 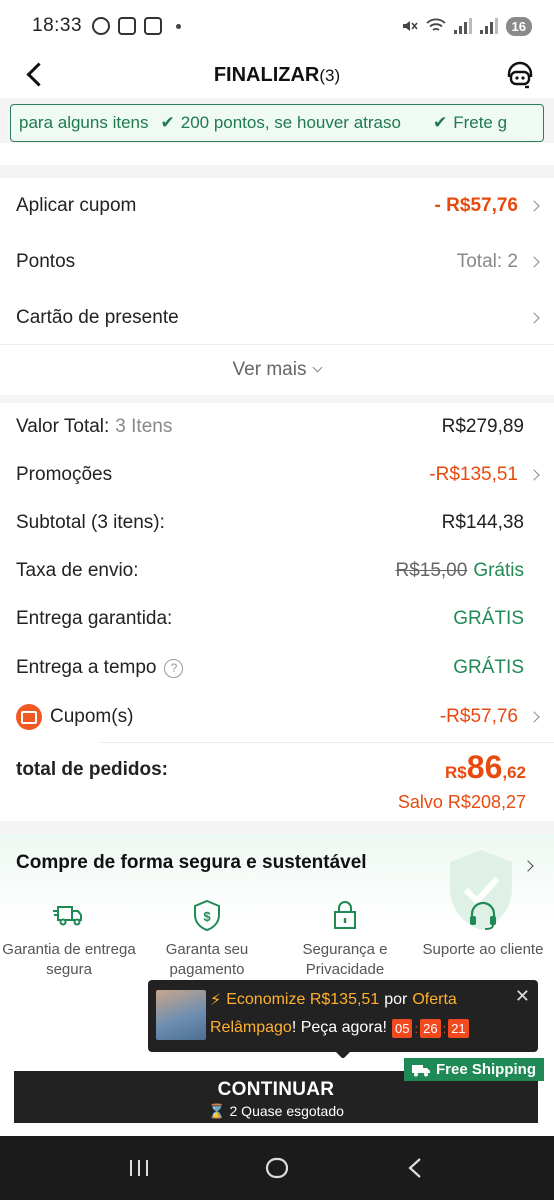 I want to click on coupon-icon, so click(x=29, y=717).